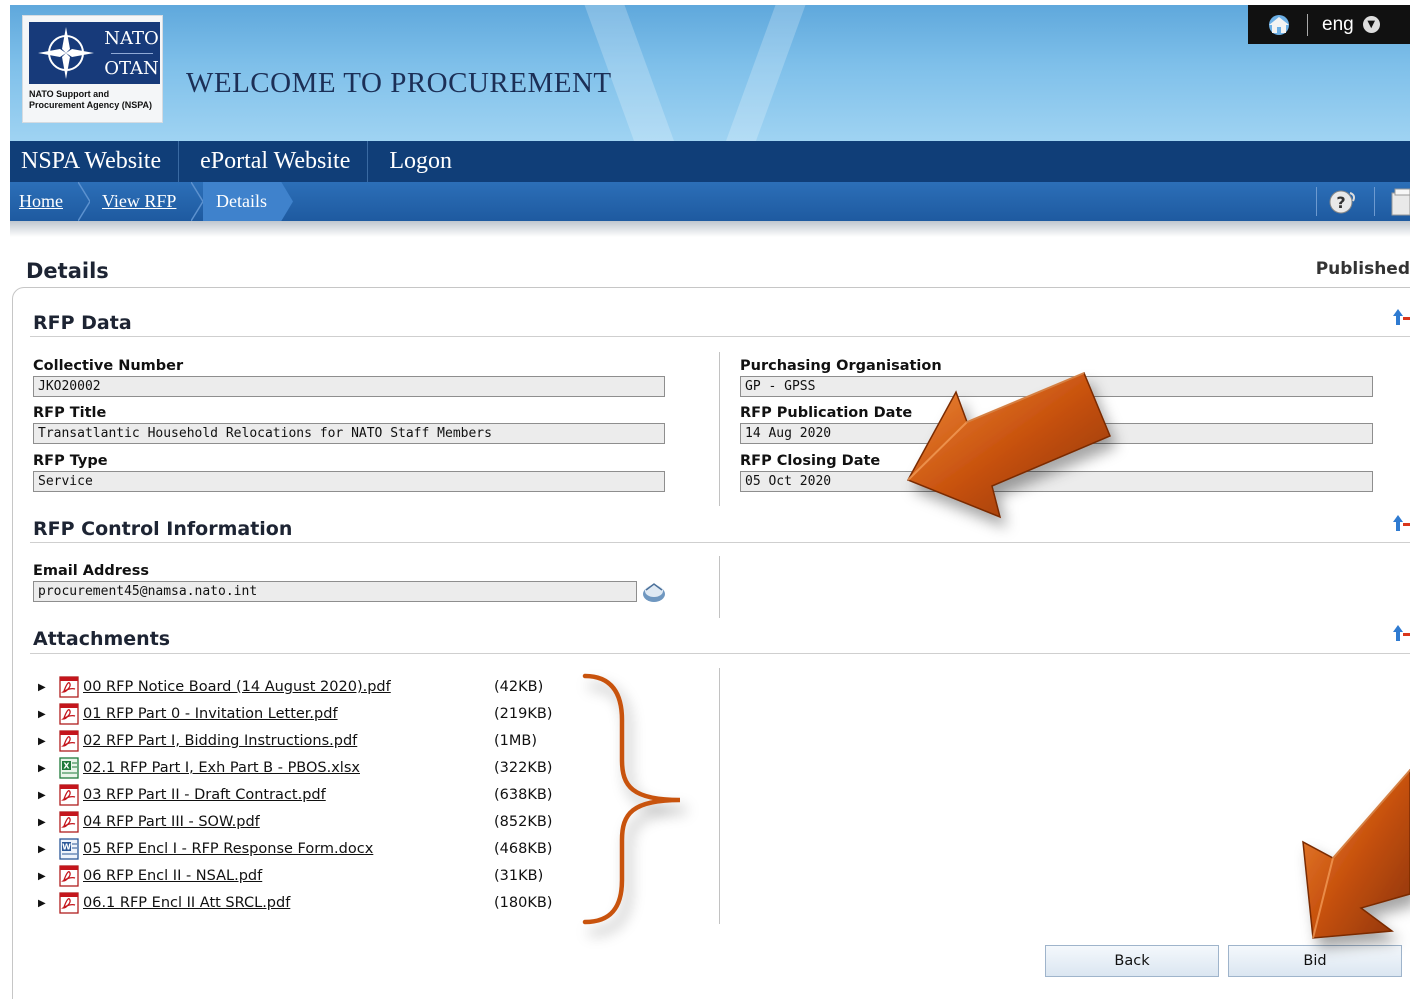 This screenshot has height=999, width=1410. I want to click on closing-date-field: 05 Oct 2020, so click(1056, 481).